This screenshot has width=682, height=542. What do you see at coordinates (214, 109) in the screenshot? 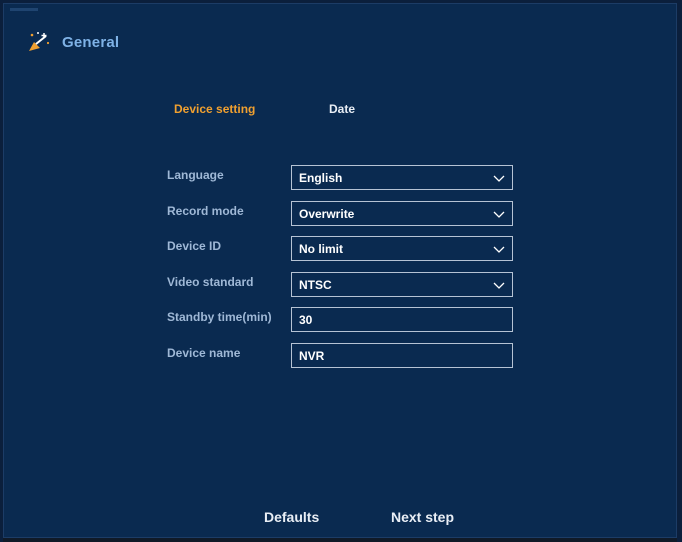
I see `tab-device-setting: Device setting` at bounding box center [214, 109].